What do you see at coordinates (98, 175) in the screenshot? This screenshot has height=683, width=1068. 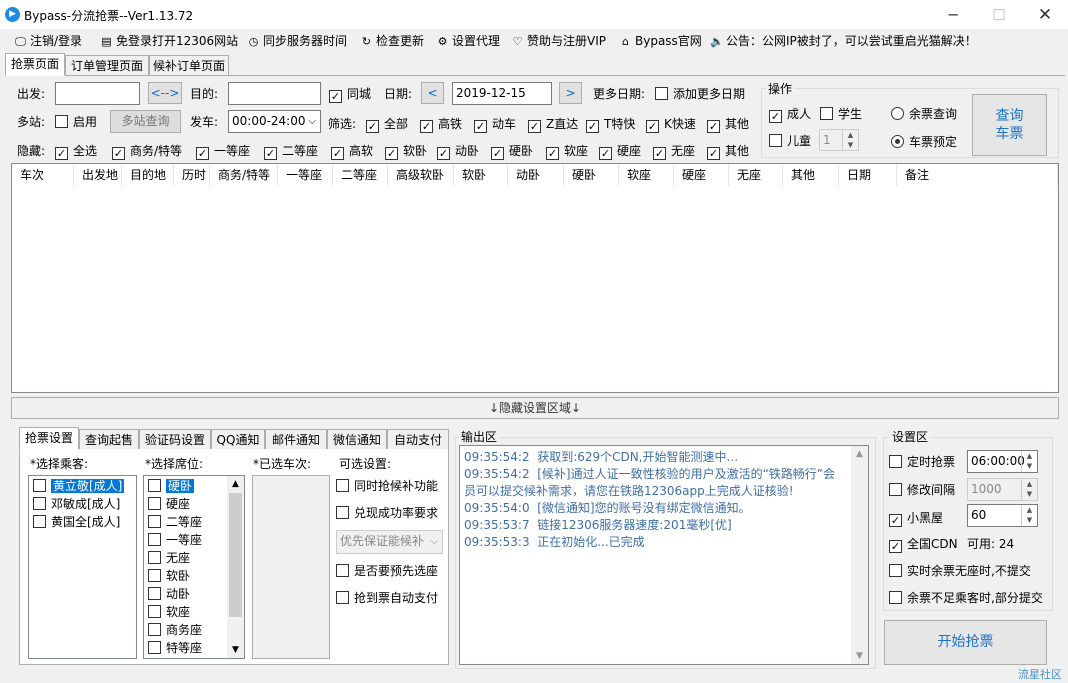 I see `column-header: 出发地` at bounding box center [98, 175].